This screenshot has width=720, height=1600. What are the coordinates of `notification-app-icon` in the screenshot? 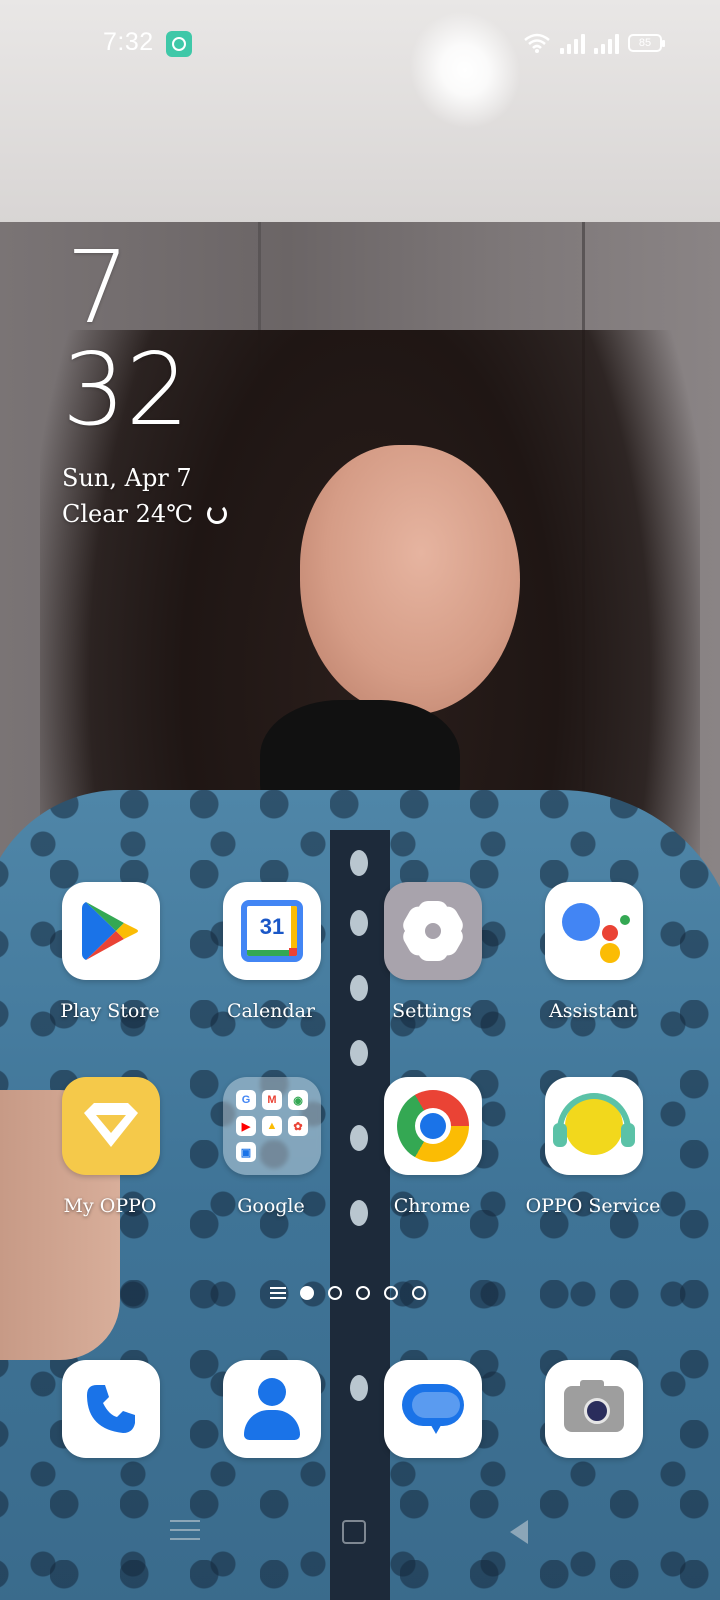 It's located at (179, 44).